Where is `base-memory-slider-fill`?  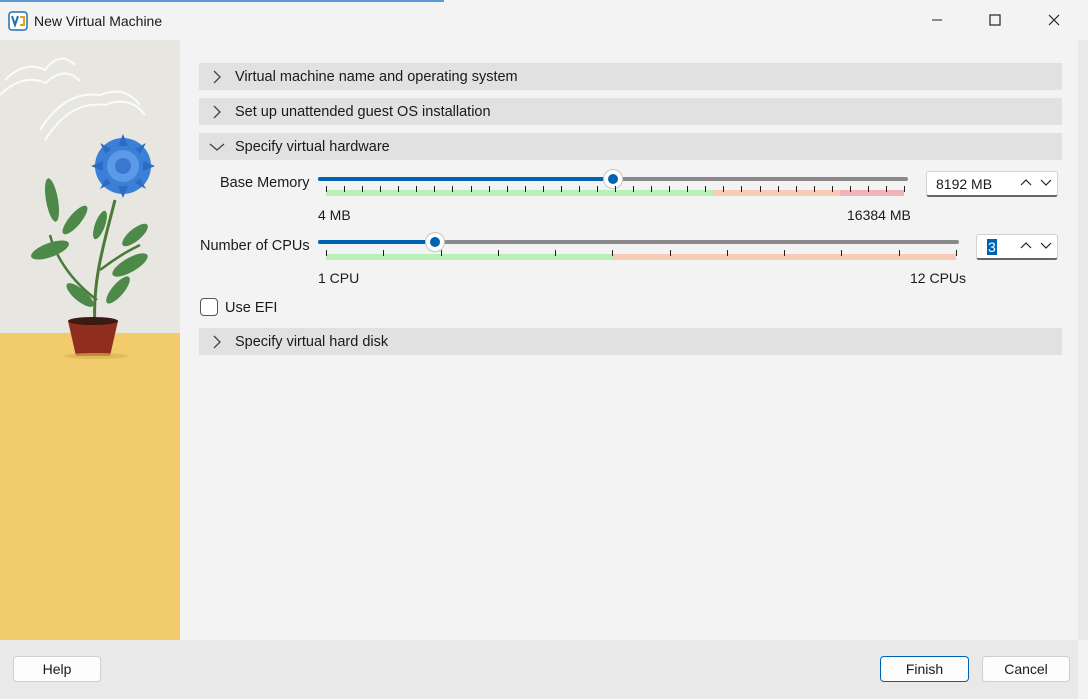 base-memory-slider-fill is located at coordinates (465, 179).